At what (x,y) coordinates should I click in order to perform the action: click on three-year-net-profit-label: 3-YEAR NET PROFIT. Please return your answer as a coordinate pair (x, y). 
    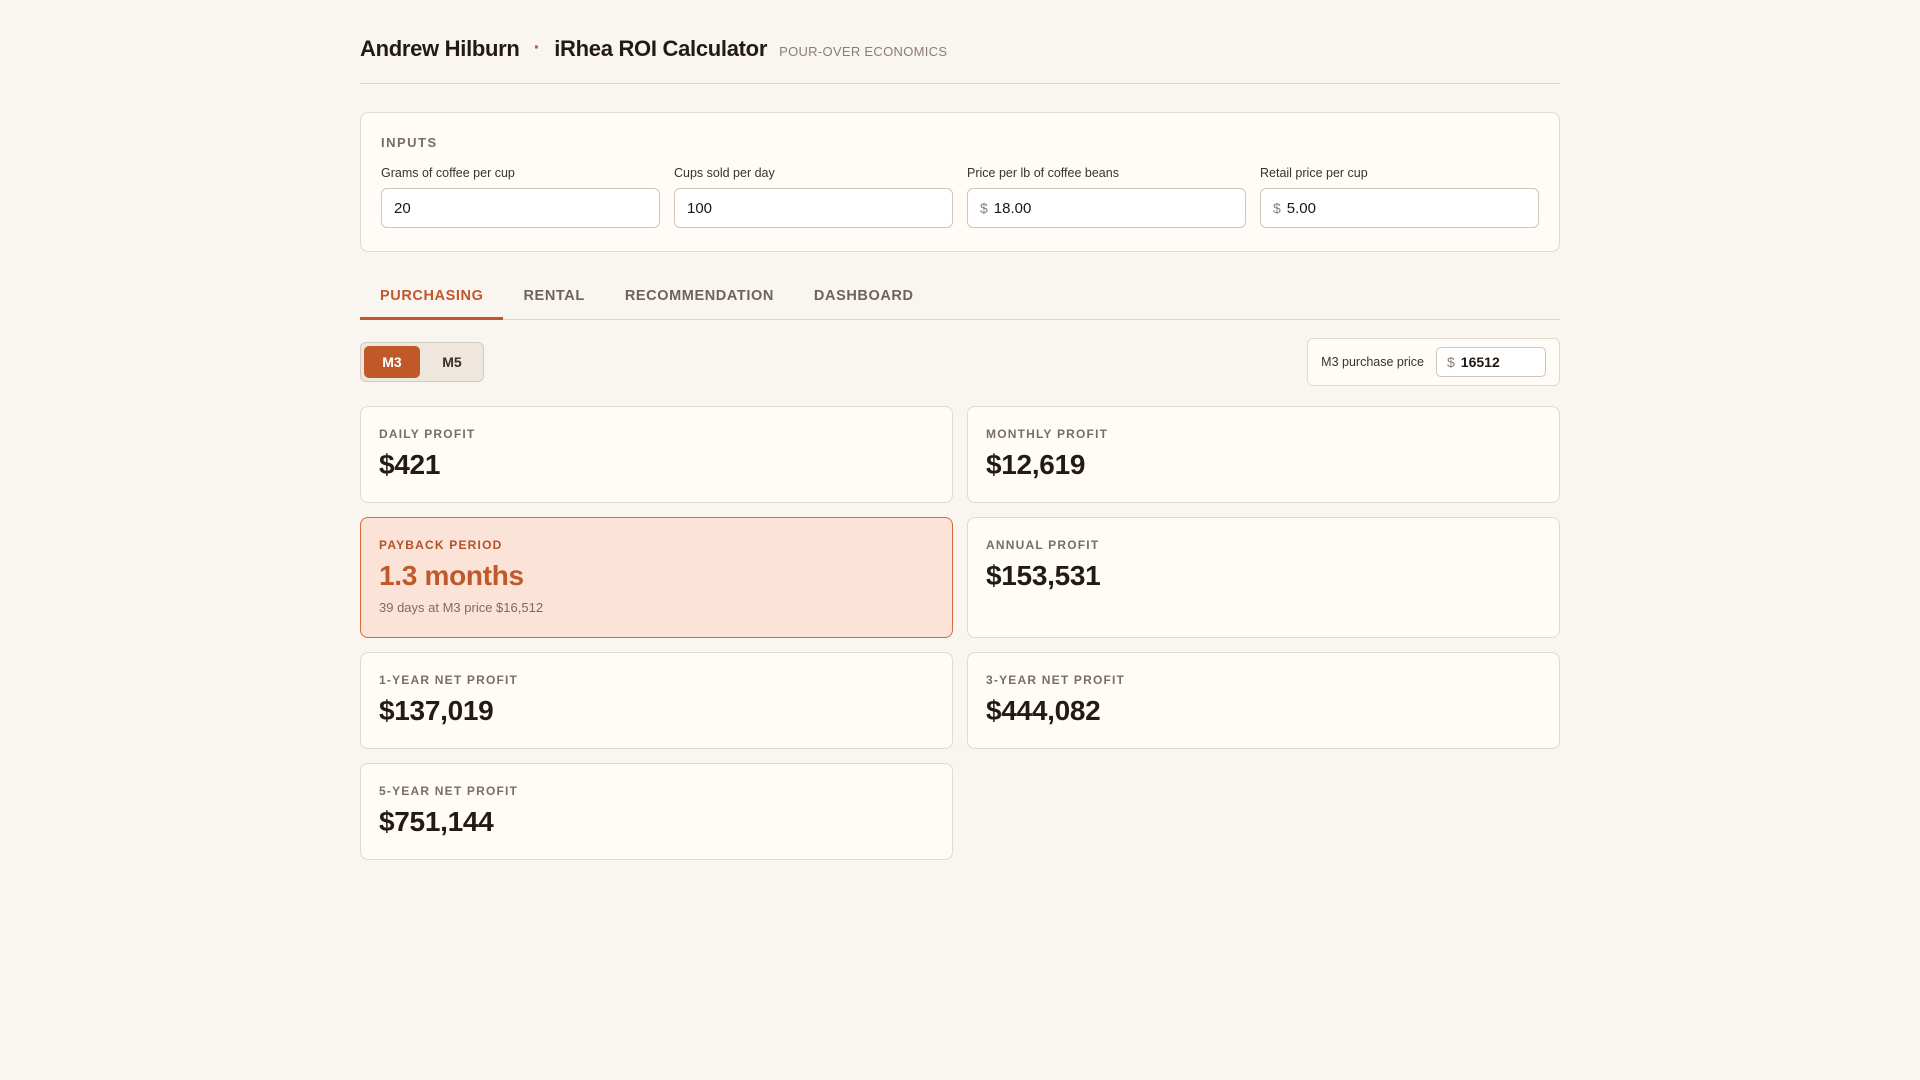
    Looking at the image, I should click on (1056, 680).